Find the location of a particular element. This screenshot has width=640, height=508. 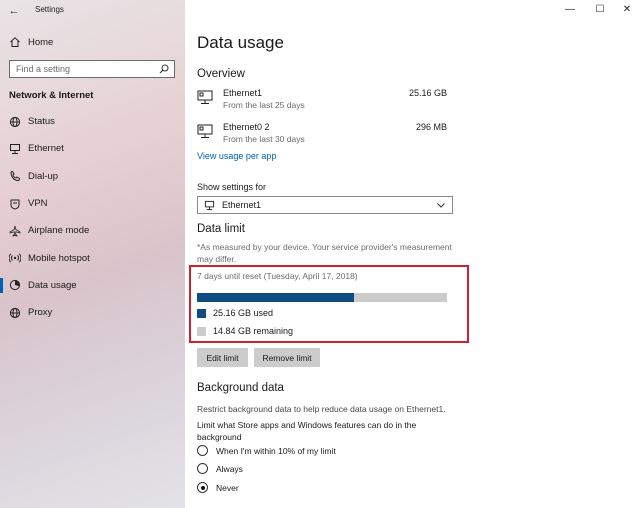

sidebar-item-label: Dial-up is located at coordinates (43, 176).